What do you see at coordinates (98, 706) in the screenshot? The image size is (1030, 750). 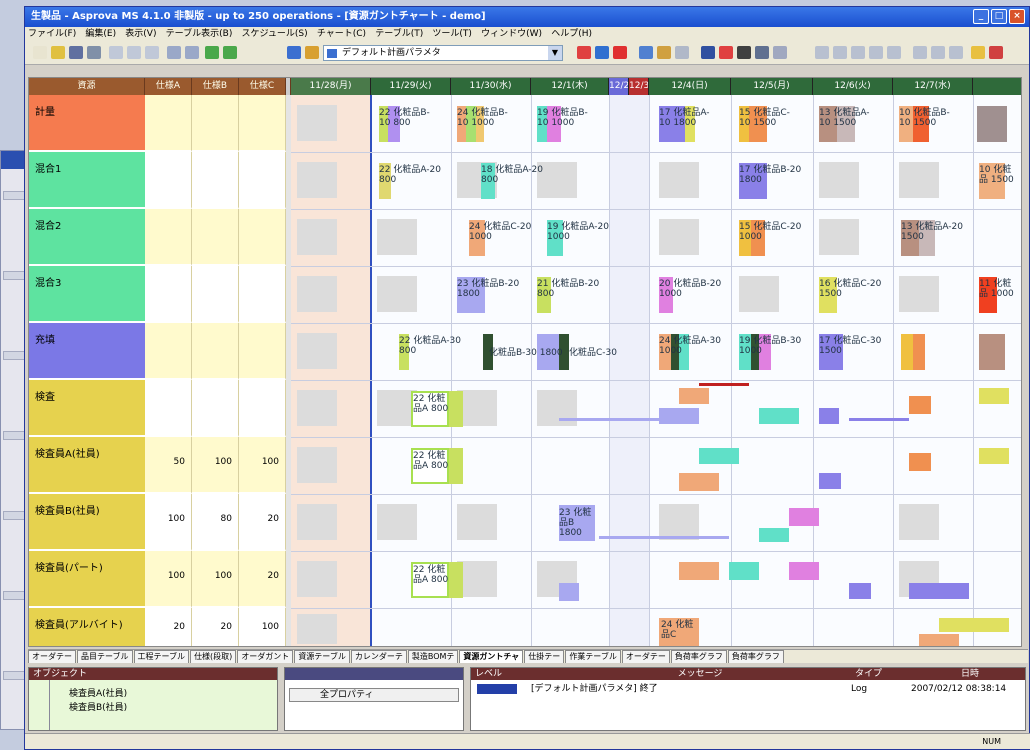 I see `tree-item: 検査員B(社員)` at bounding box center [98, 706].